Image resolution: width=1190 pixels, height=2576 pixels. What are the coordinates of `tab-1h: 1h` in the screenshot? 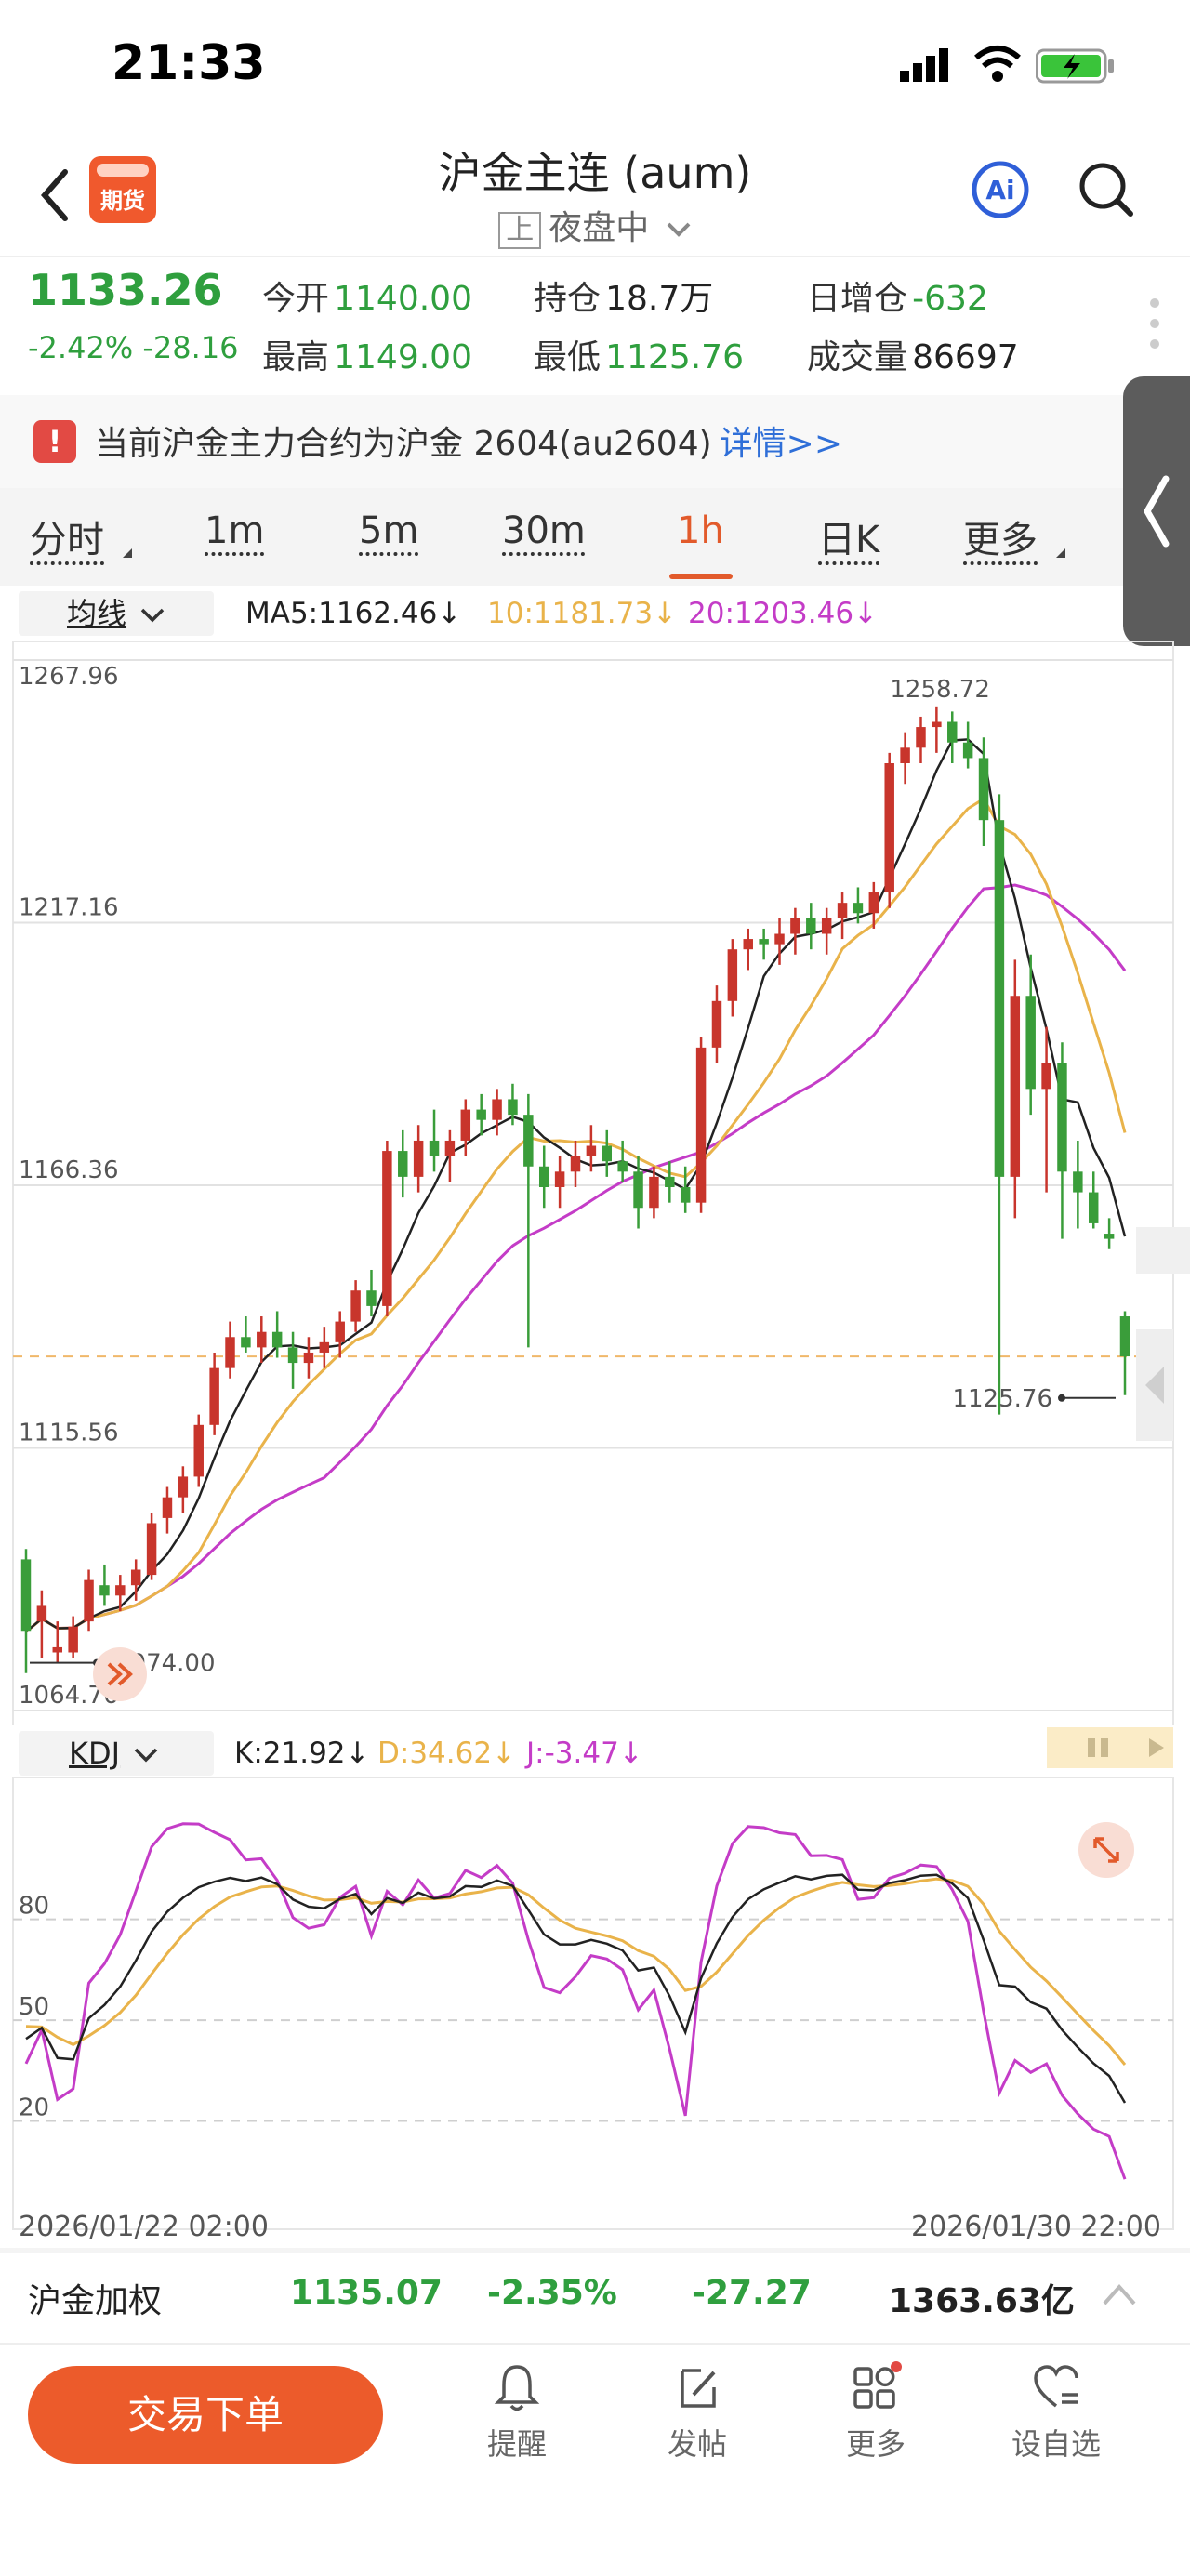 It's located at (700, 530).